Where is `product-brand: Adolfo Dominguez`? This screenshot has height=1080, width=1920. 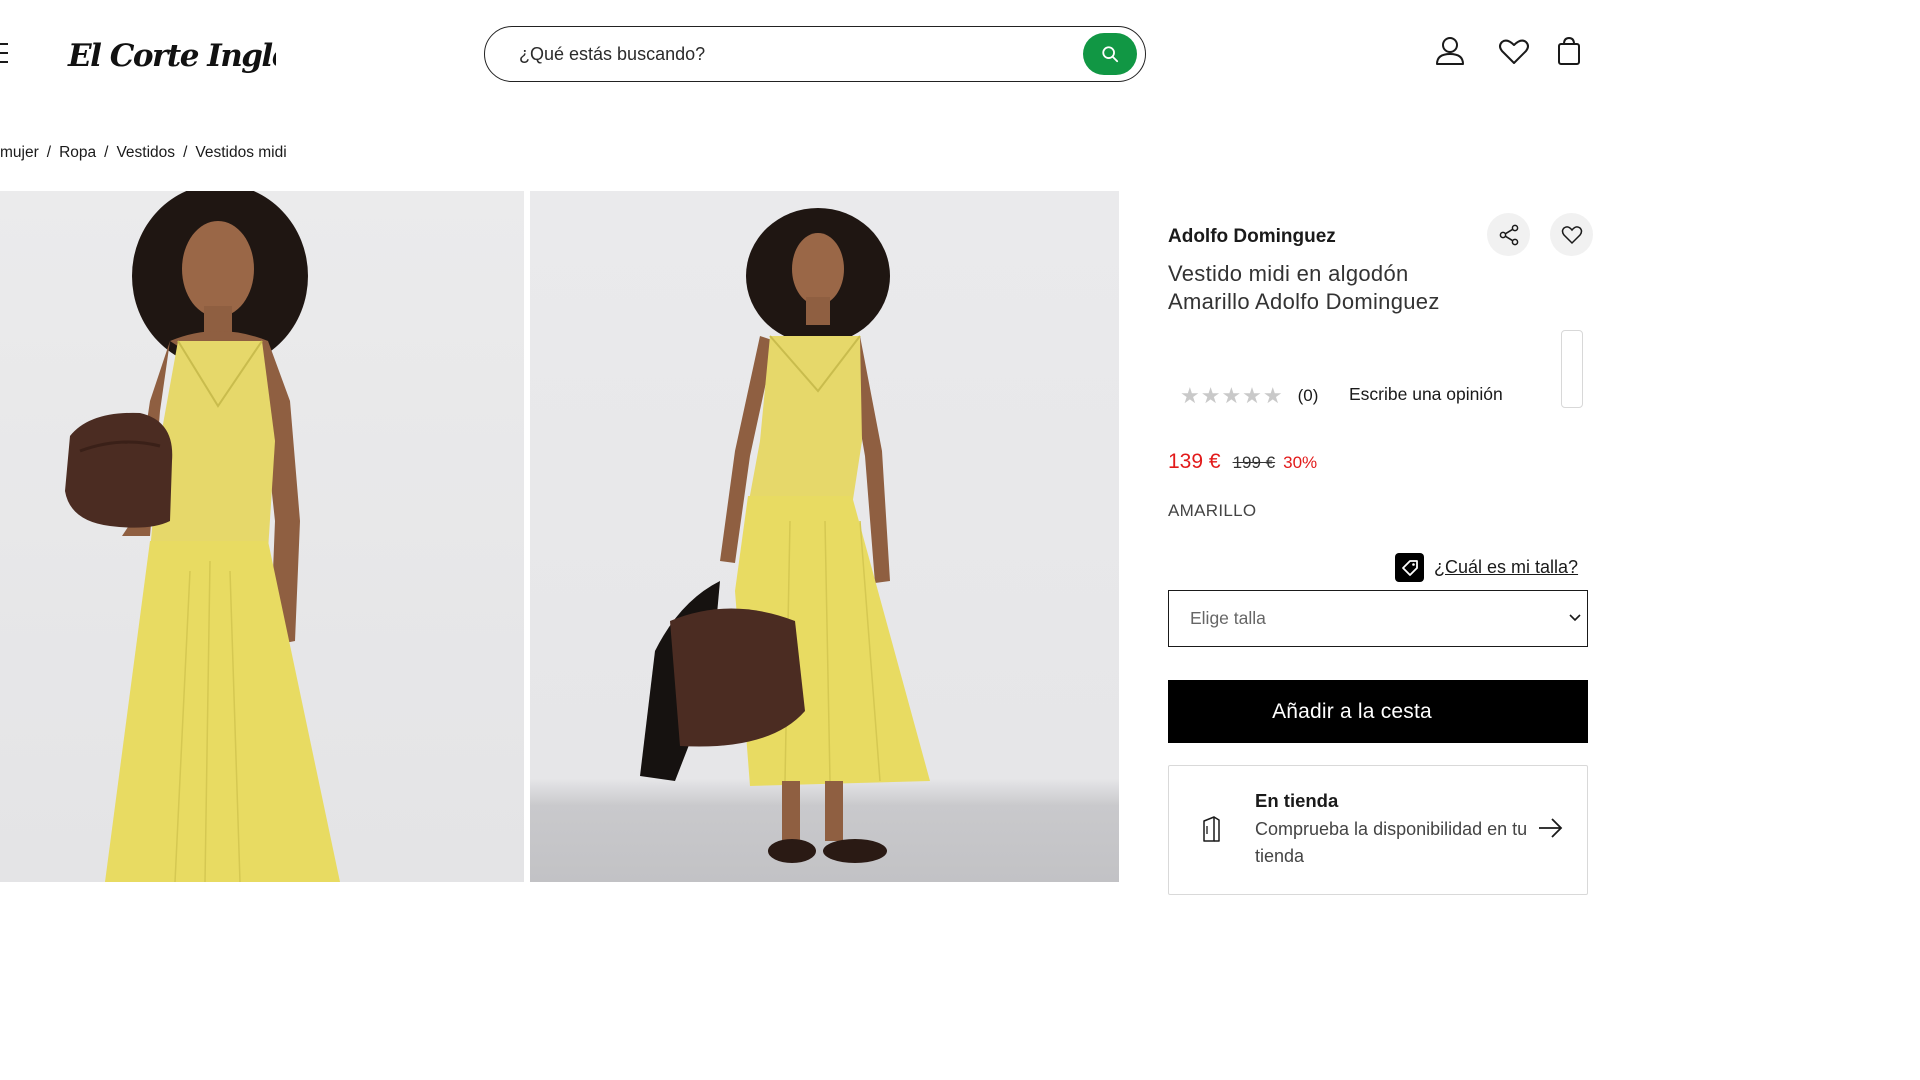
product-brand: Adolfo Dominguez is located at coordinates (1252, 237).